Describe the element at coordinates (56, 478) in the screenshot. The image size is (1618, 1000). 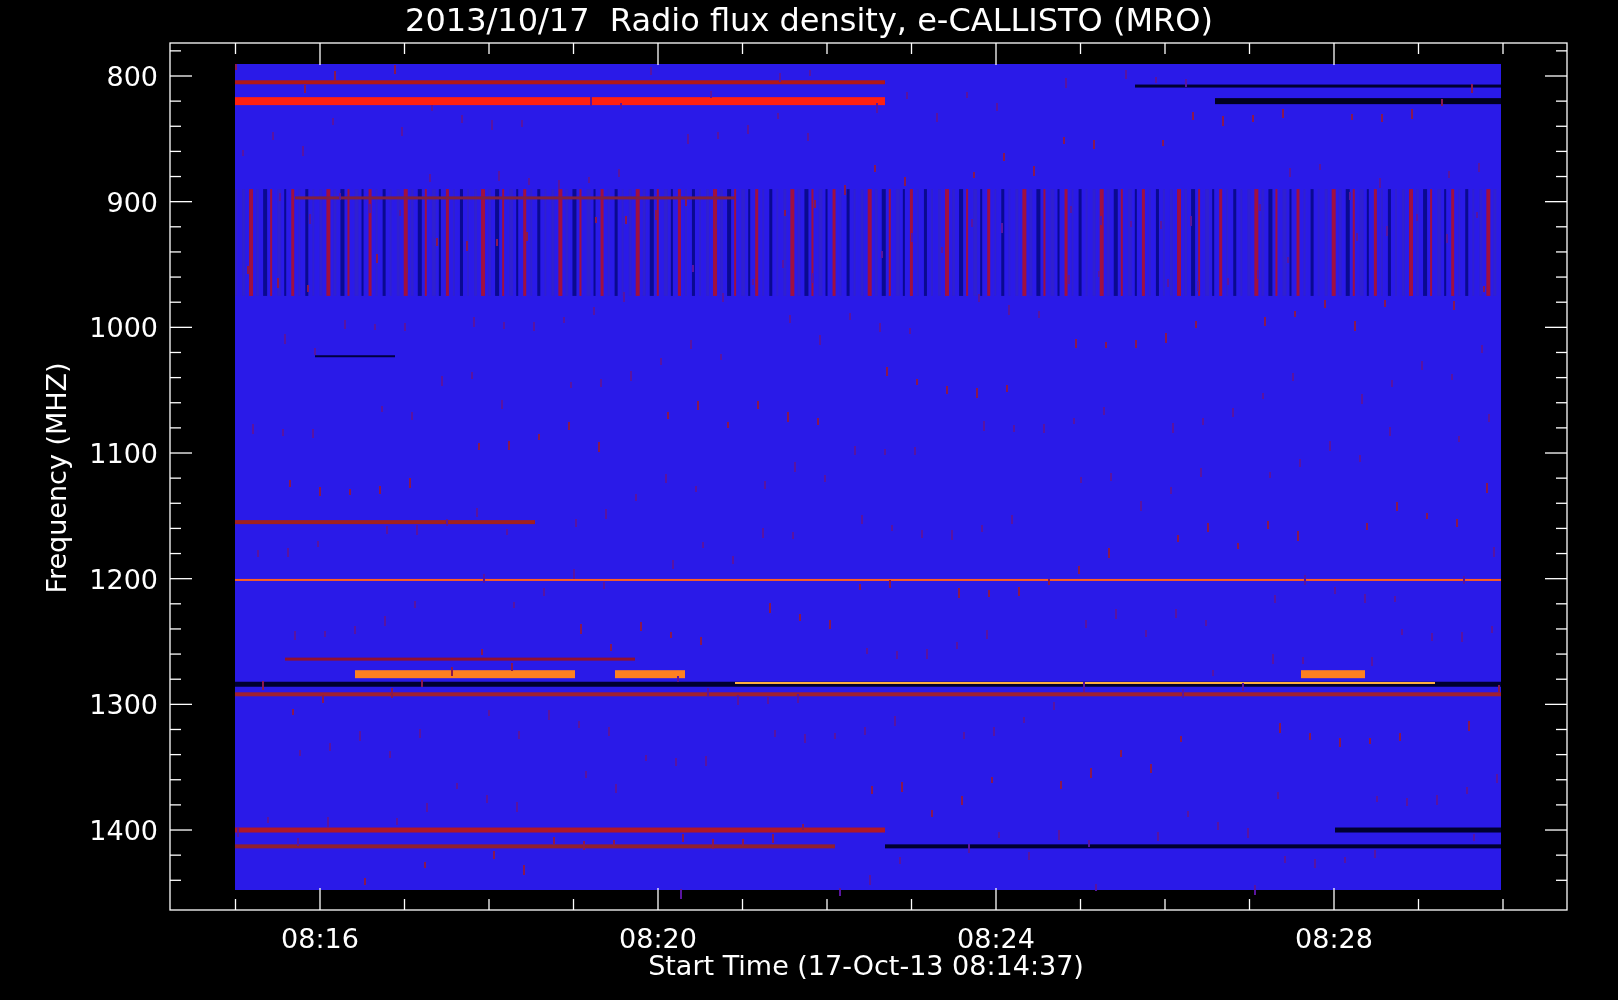
I see `y-axis-label: Frequency (MHZ)` at that location.